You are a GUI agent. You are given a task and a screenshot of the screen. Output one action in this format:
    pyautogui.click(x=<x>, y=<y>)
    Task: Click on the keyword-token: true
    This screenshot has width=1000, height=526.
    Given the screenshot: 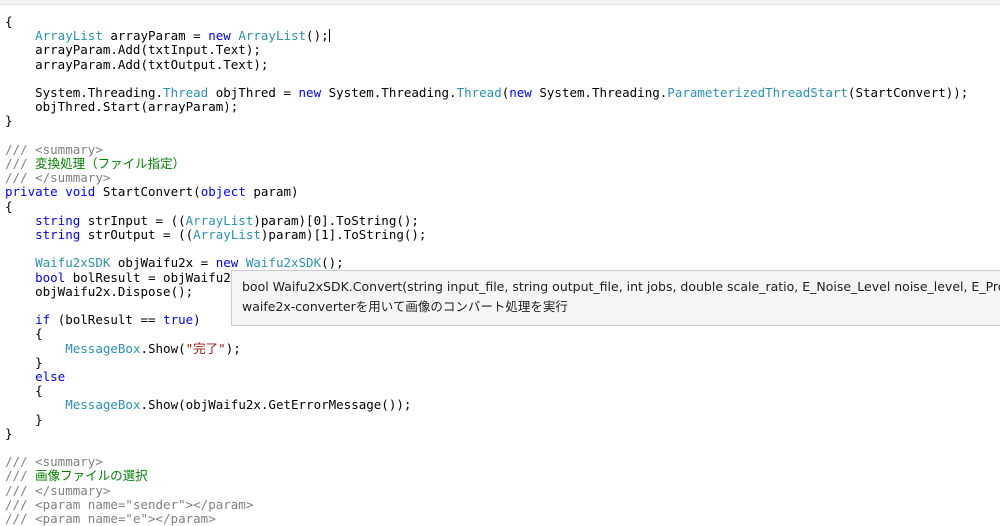 What is the action you would take?
    pyautogui.click(x=178, y=320)
    